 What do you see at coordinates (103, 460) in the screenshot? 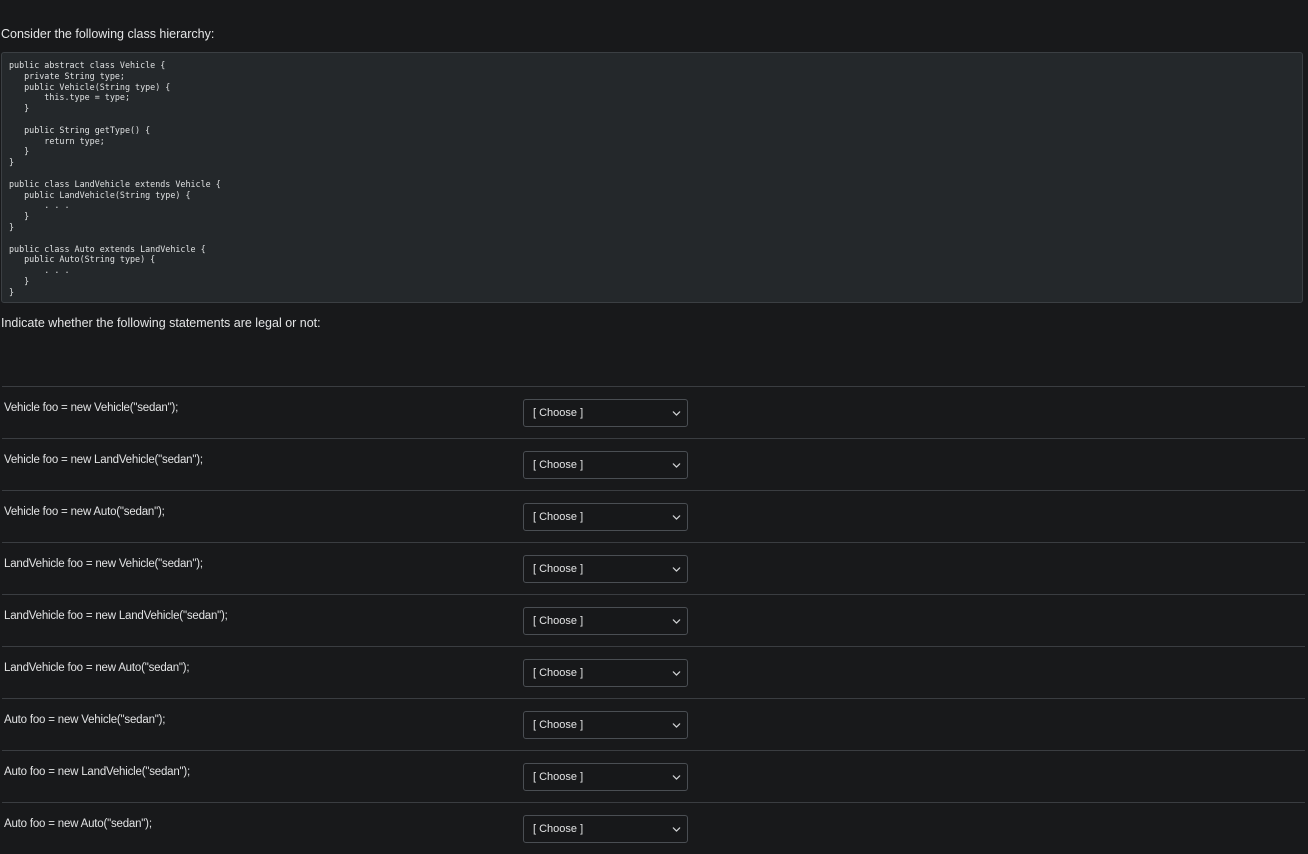
I see `statement-text: Vehicle foo = new LandVehicle("sedan");` at bounding box center [103, 460].